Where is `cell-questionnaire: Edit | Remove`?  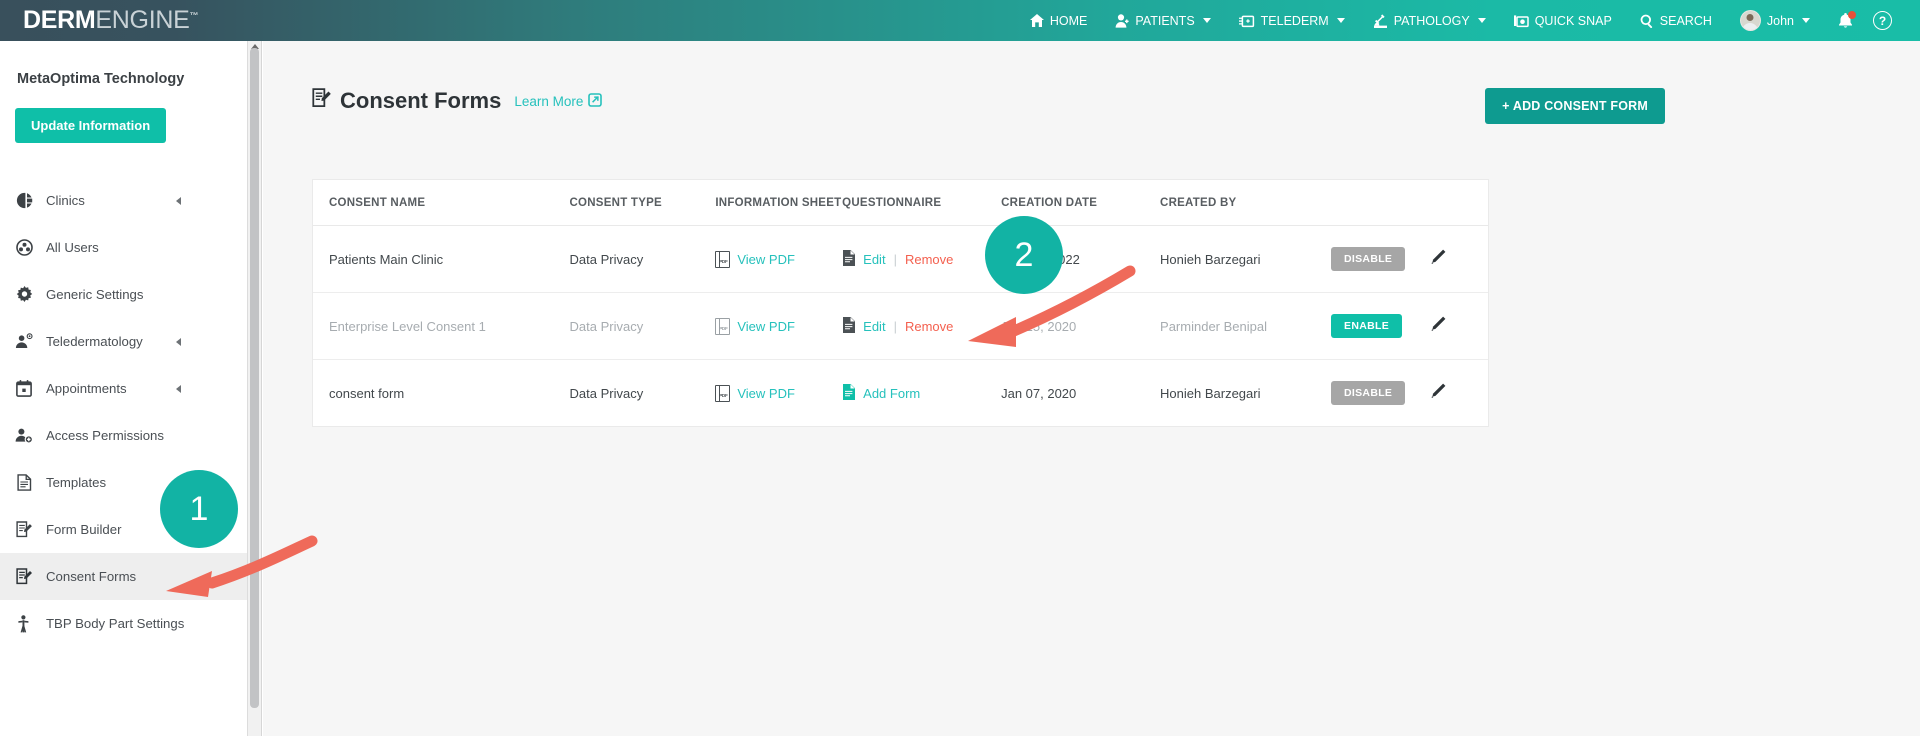 cell-questionnaire: Edit | Remove is located at coordinates (922, 259).